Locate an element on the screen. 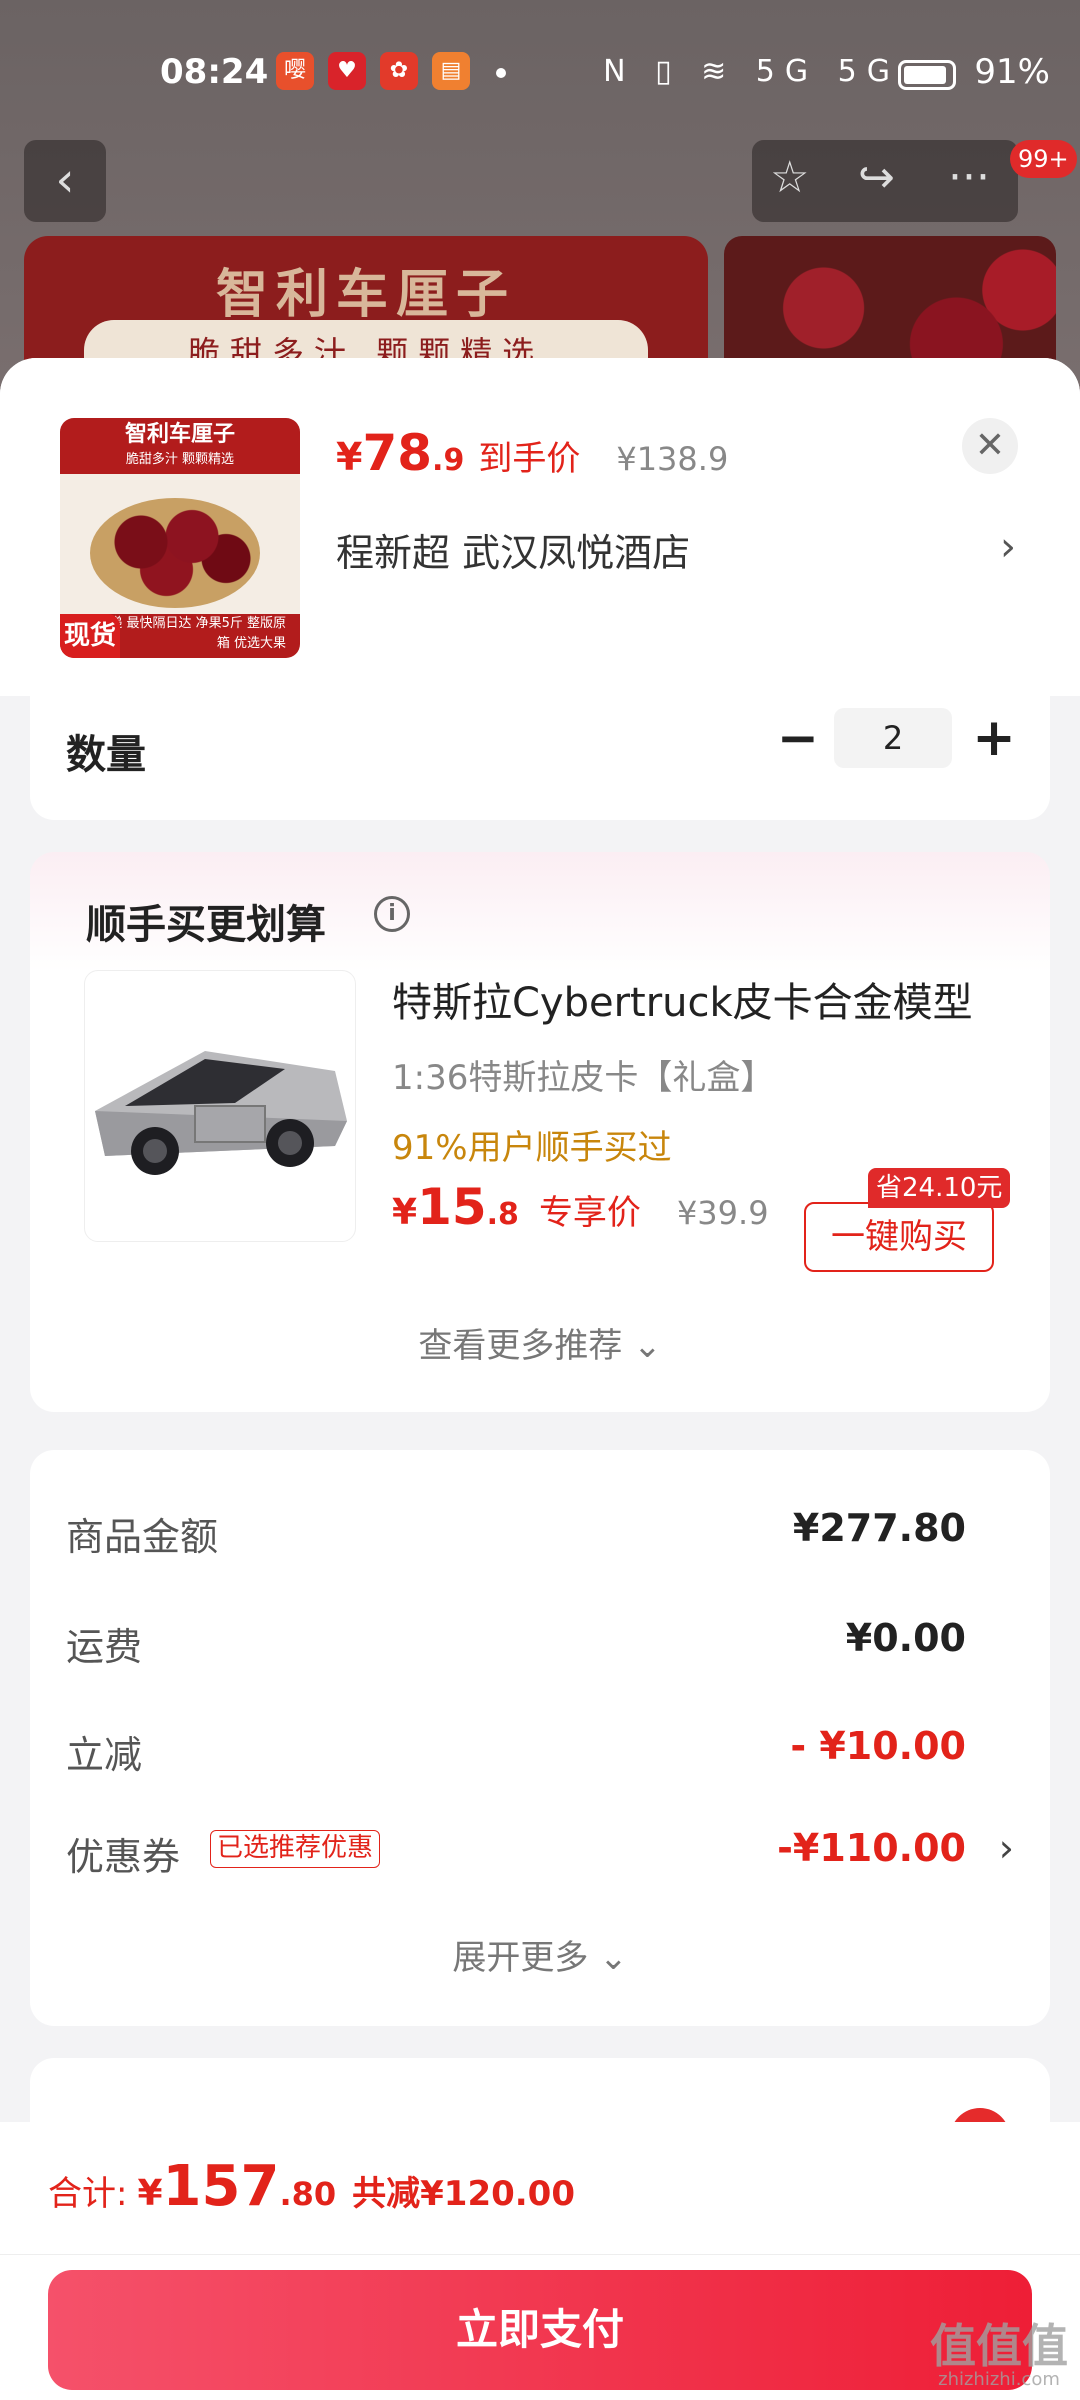 The height and width of the screenshot is (2400, 1080). price-label: 到手价 is located at coordinates (529, 459).